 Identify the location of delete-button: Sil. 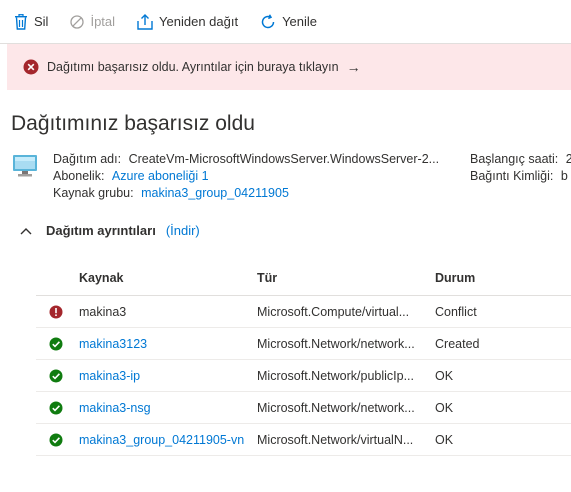
(31, 22).